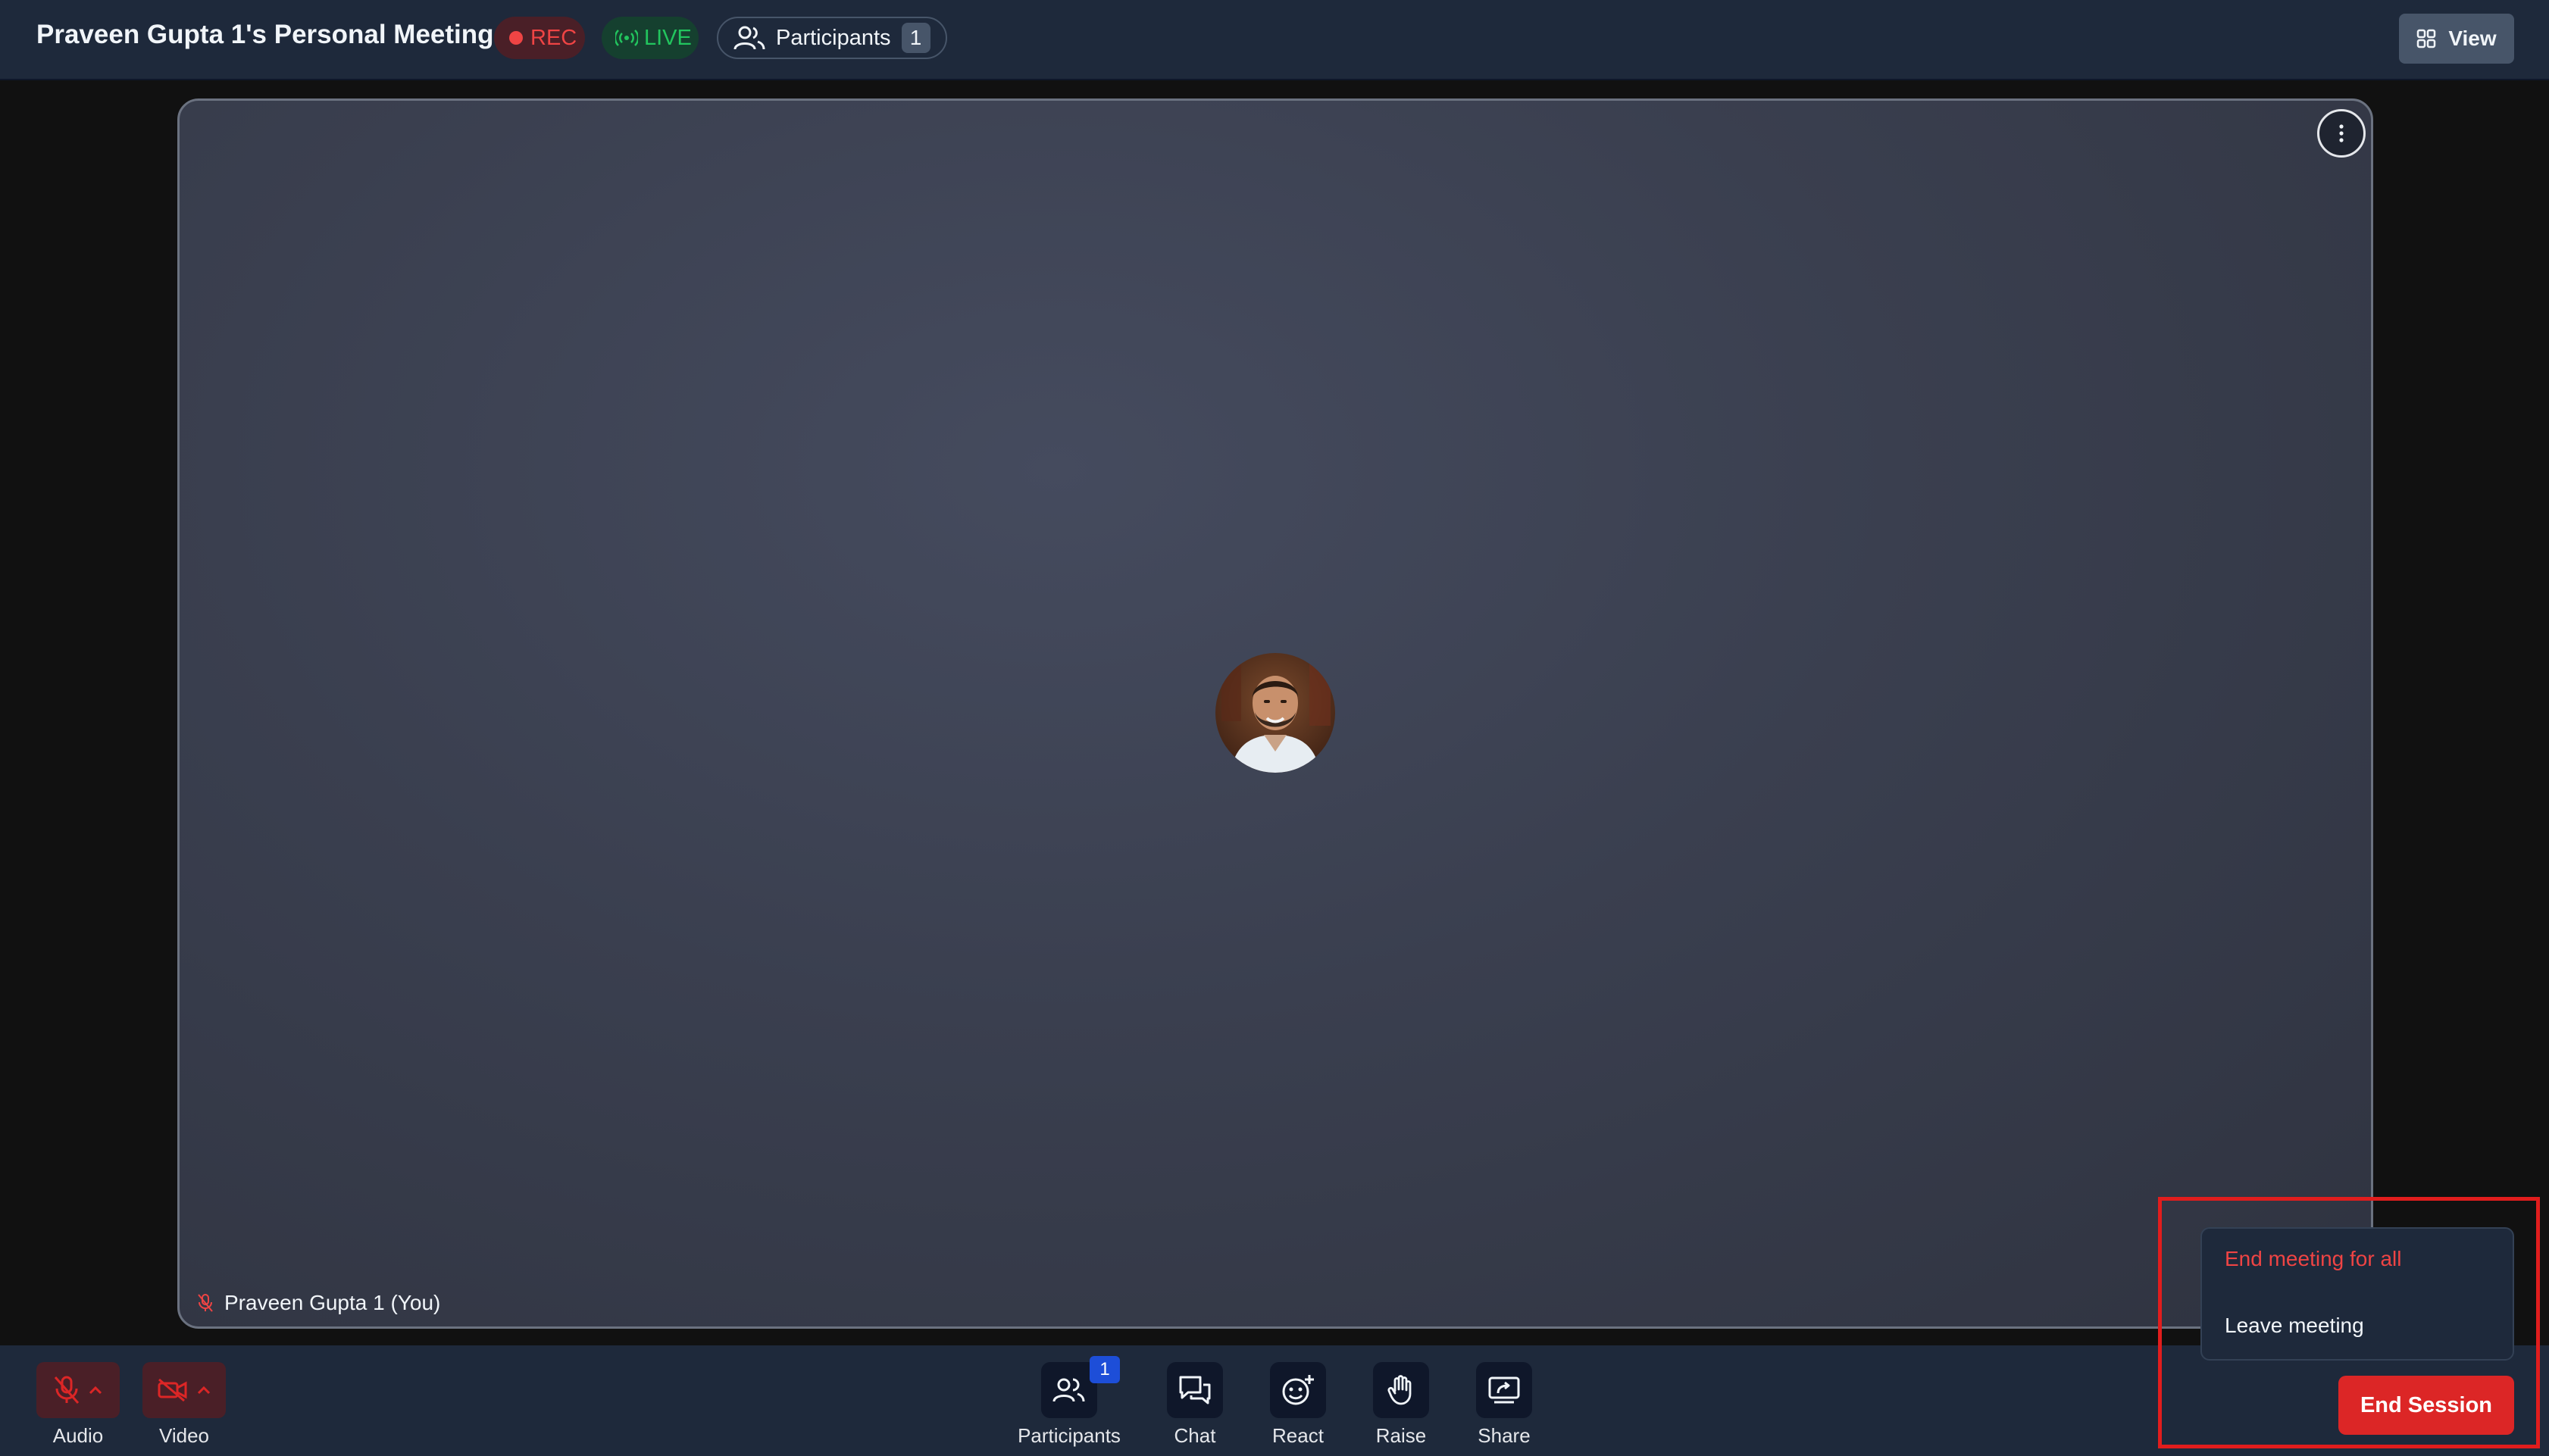  I want to click on grid-icon, so click(2426, 38).